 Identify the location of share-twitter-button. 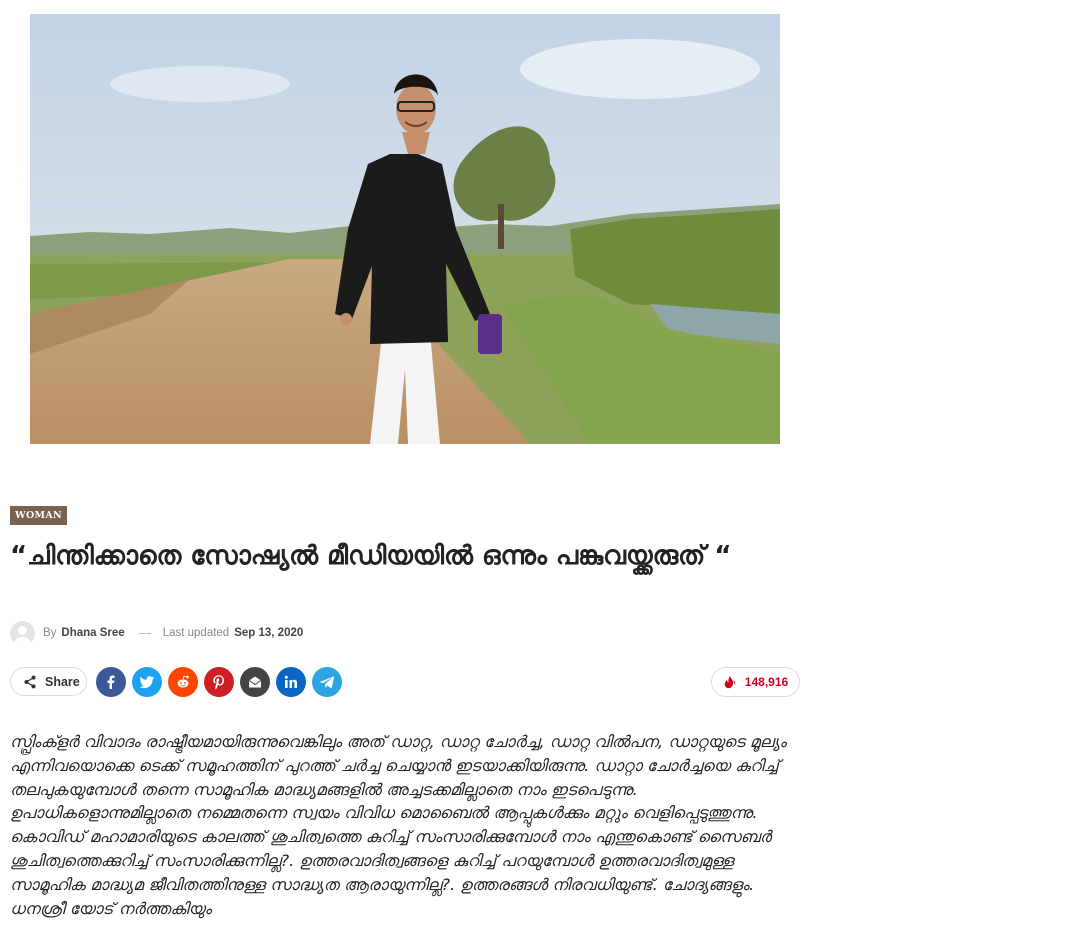
(147, 682).